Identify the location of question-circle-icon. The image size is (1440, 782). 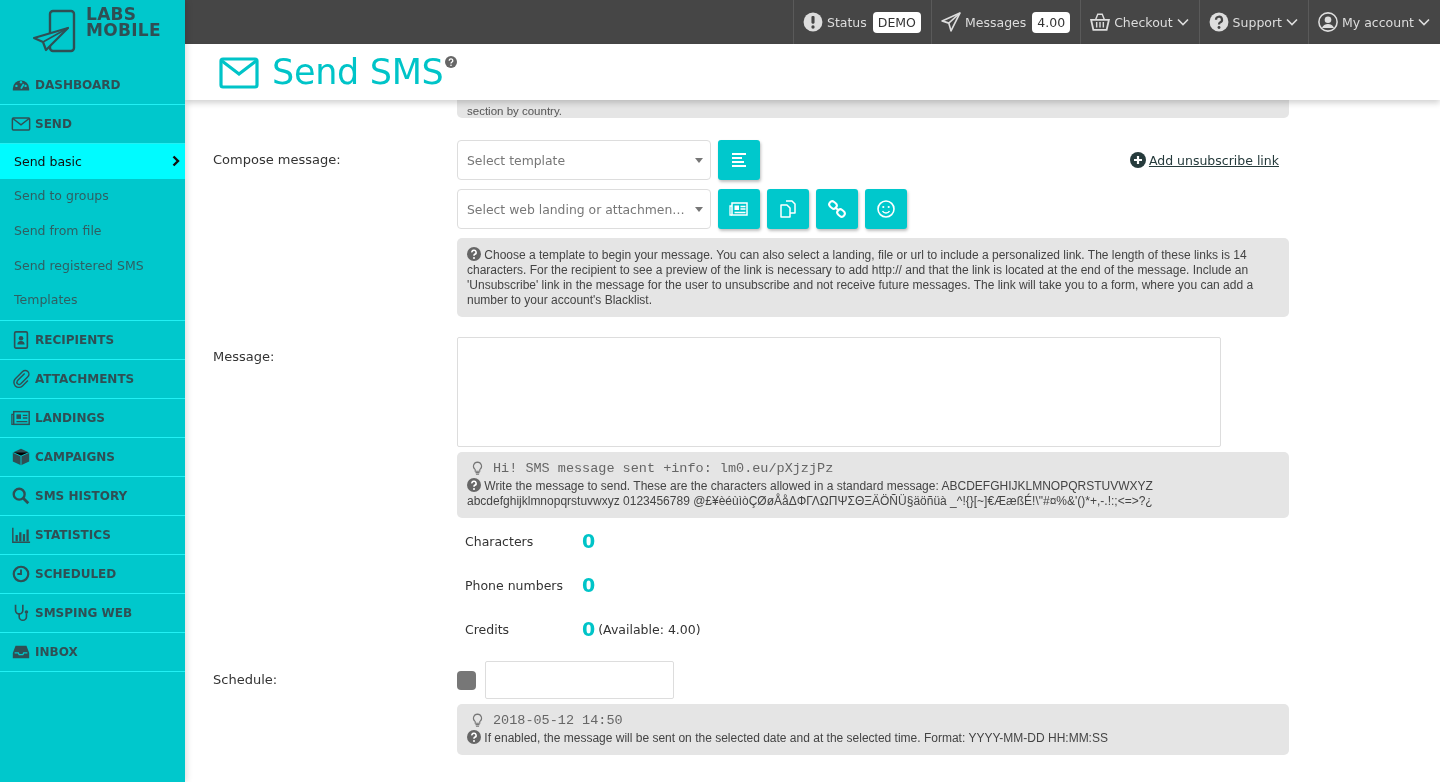
(1218, 22).